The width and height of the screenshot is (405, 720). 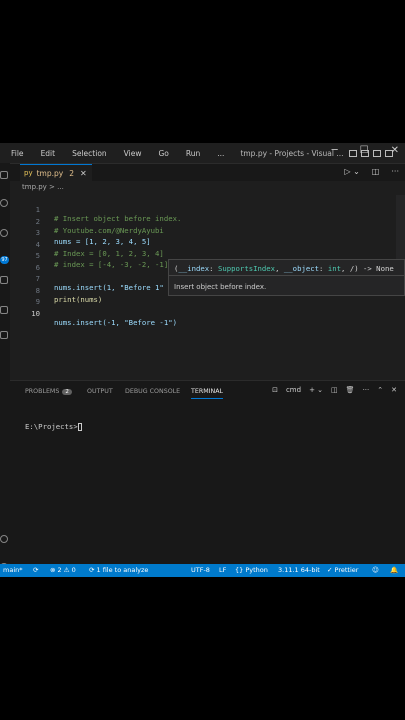 What do you see at coordinates (17, 153) in the screenshot?
I see `menu-file: File` at bounding box center [17, 153].